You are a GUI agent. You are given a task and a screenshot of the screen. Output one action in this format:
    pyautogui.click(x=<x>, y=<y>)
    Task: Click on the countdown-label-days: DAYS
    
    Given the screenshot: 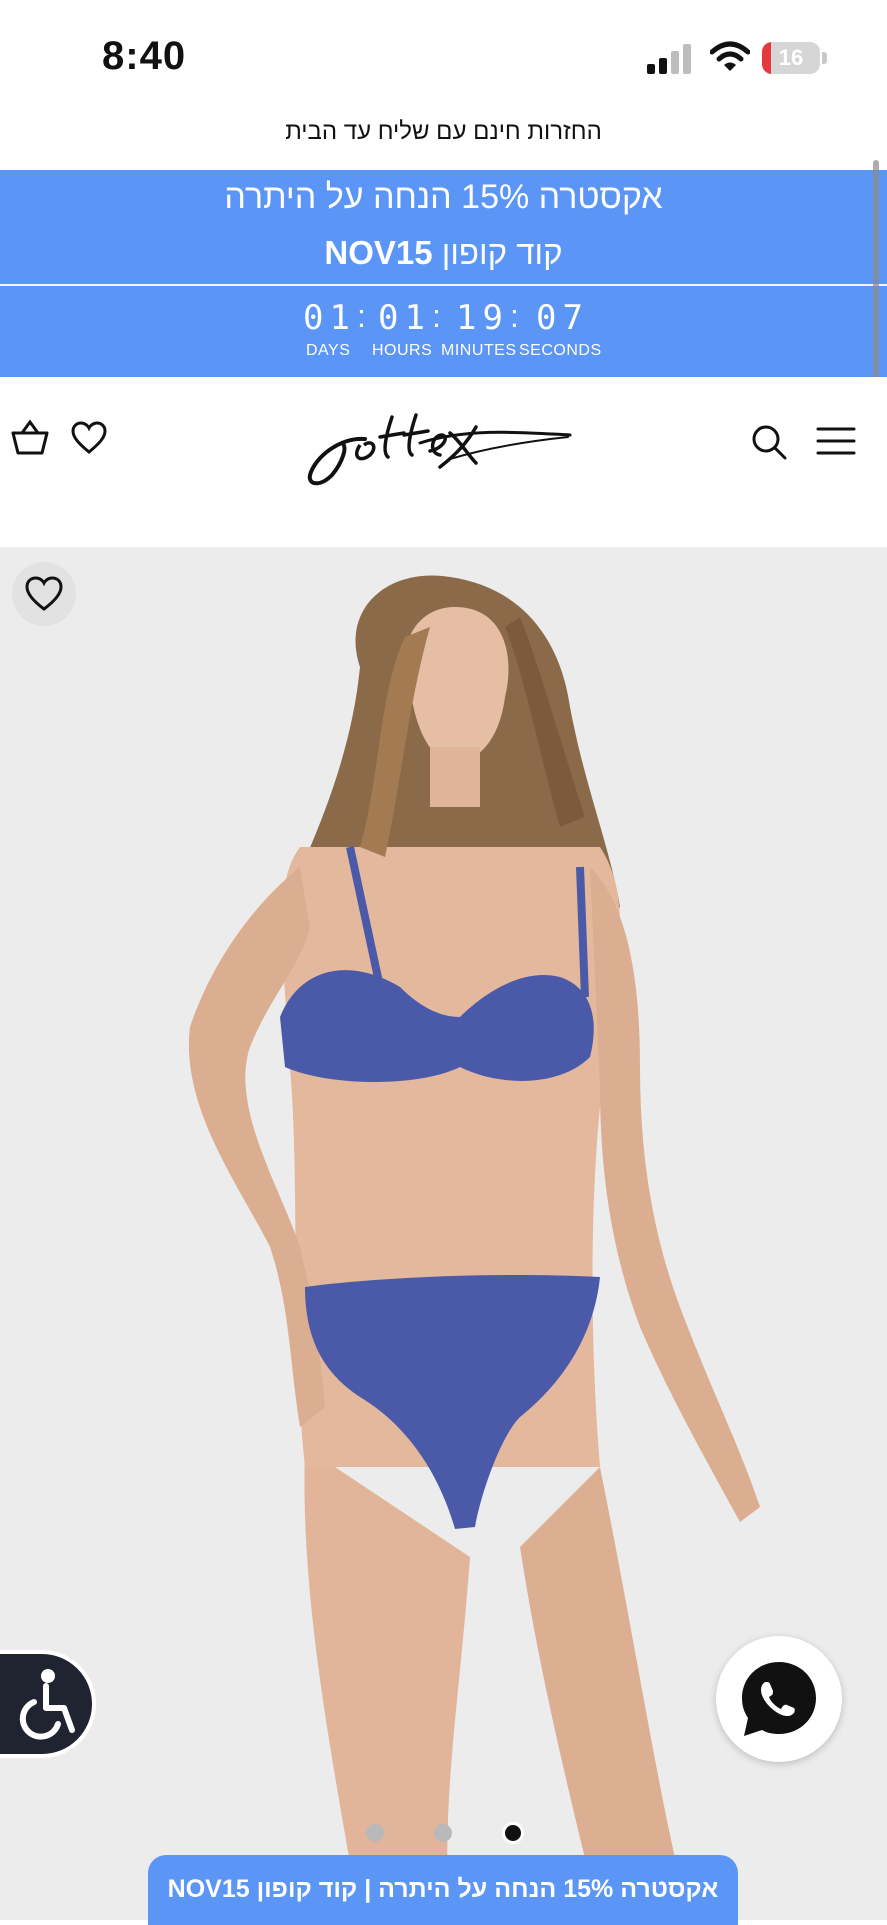 What is the action you would take?
    pyautogui.click(x=328, y=350)
    